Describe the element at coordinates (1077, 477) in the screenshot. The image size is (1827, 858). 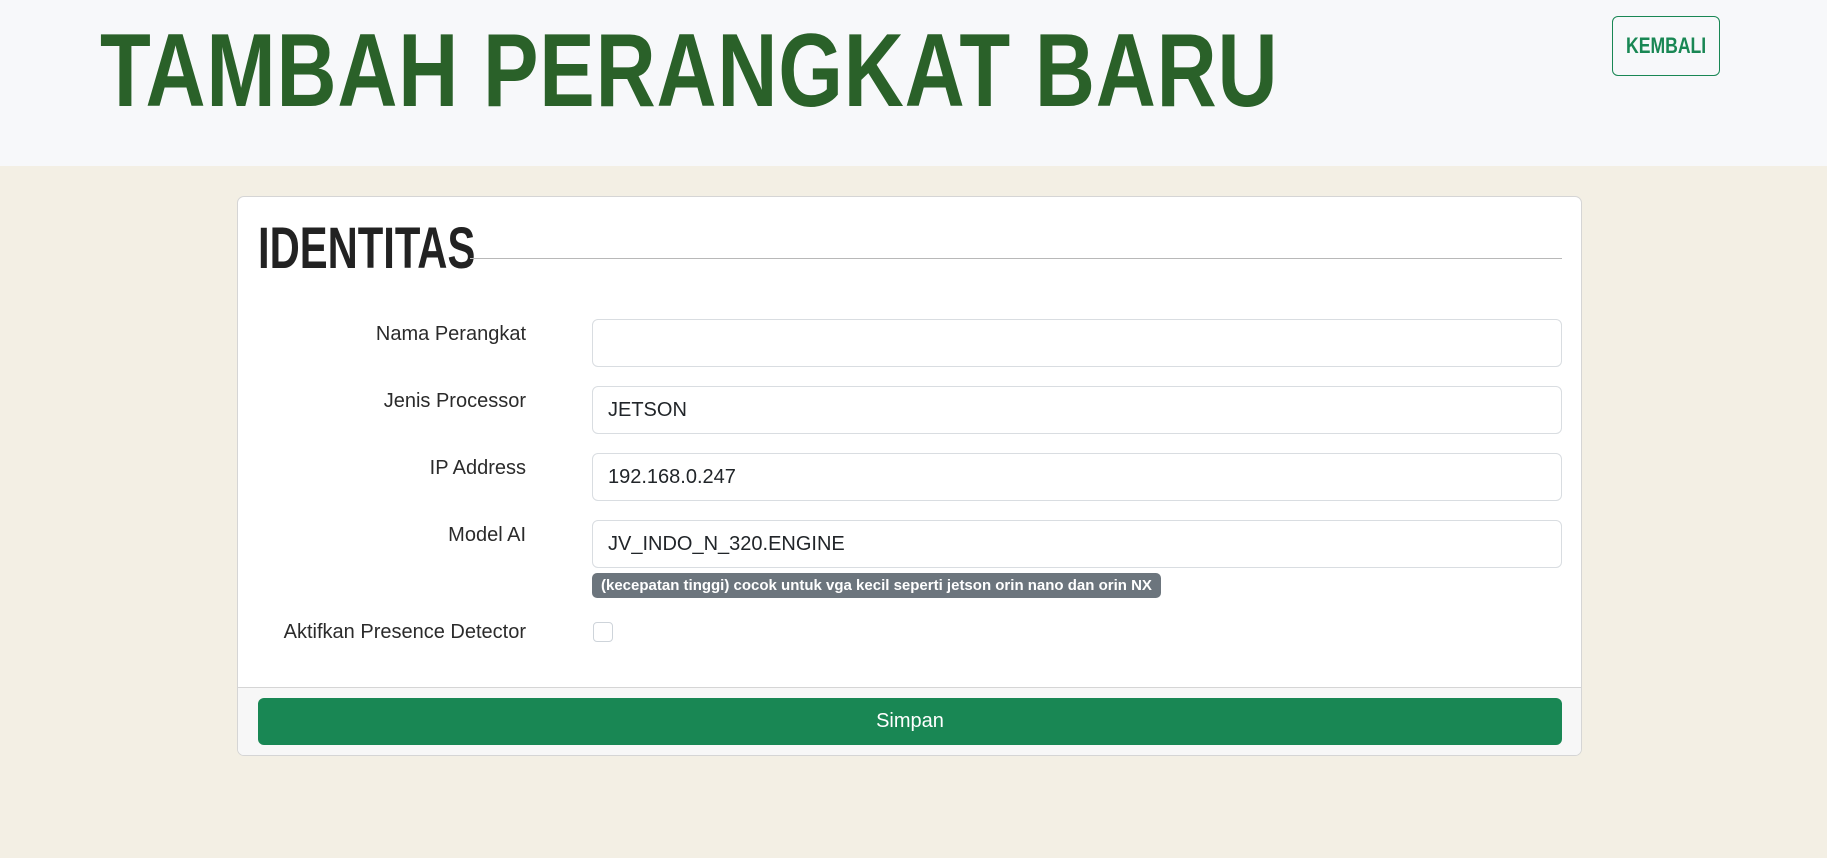
I see `ip-address-input` at that location.